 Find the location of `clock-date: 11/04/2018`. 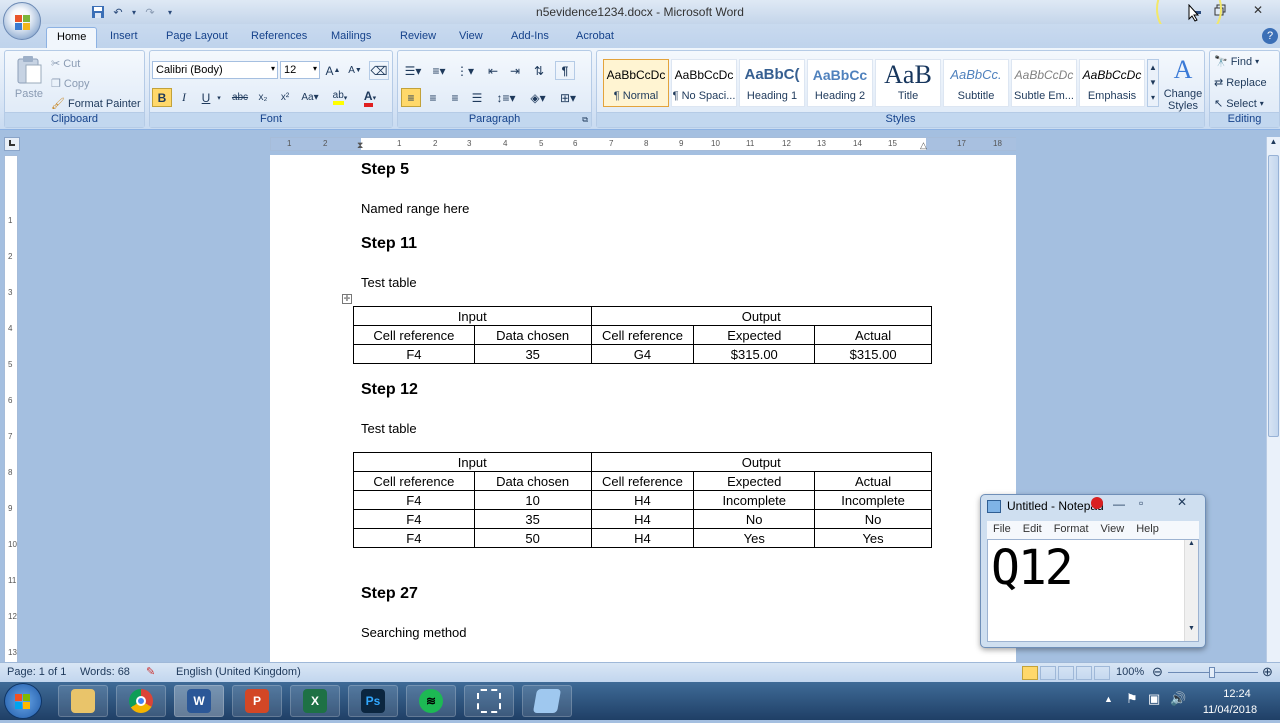

clock-date: 11/04/2018 is located at coordinates (1230, 710).